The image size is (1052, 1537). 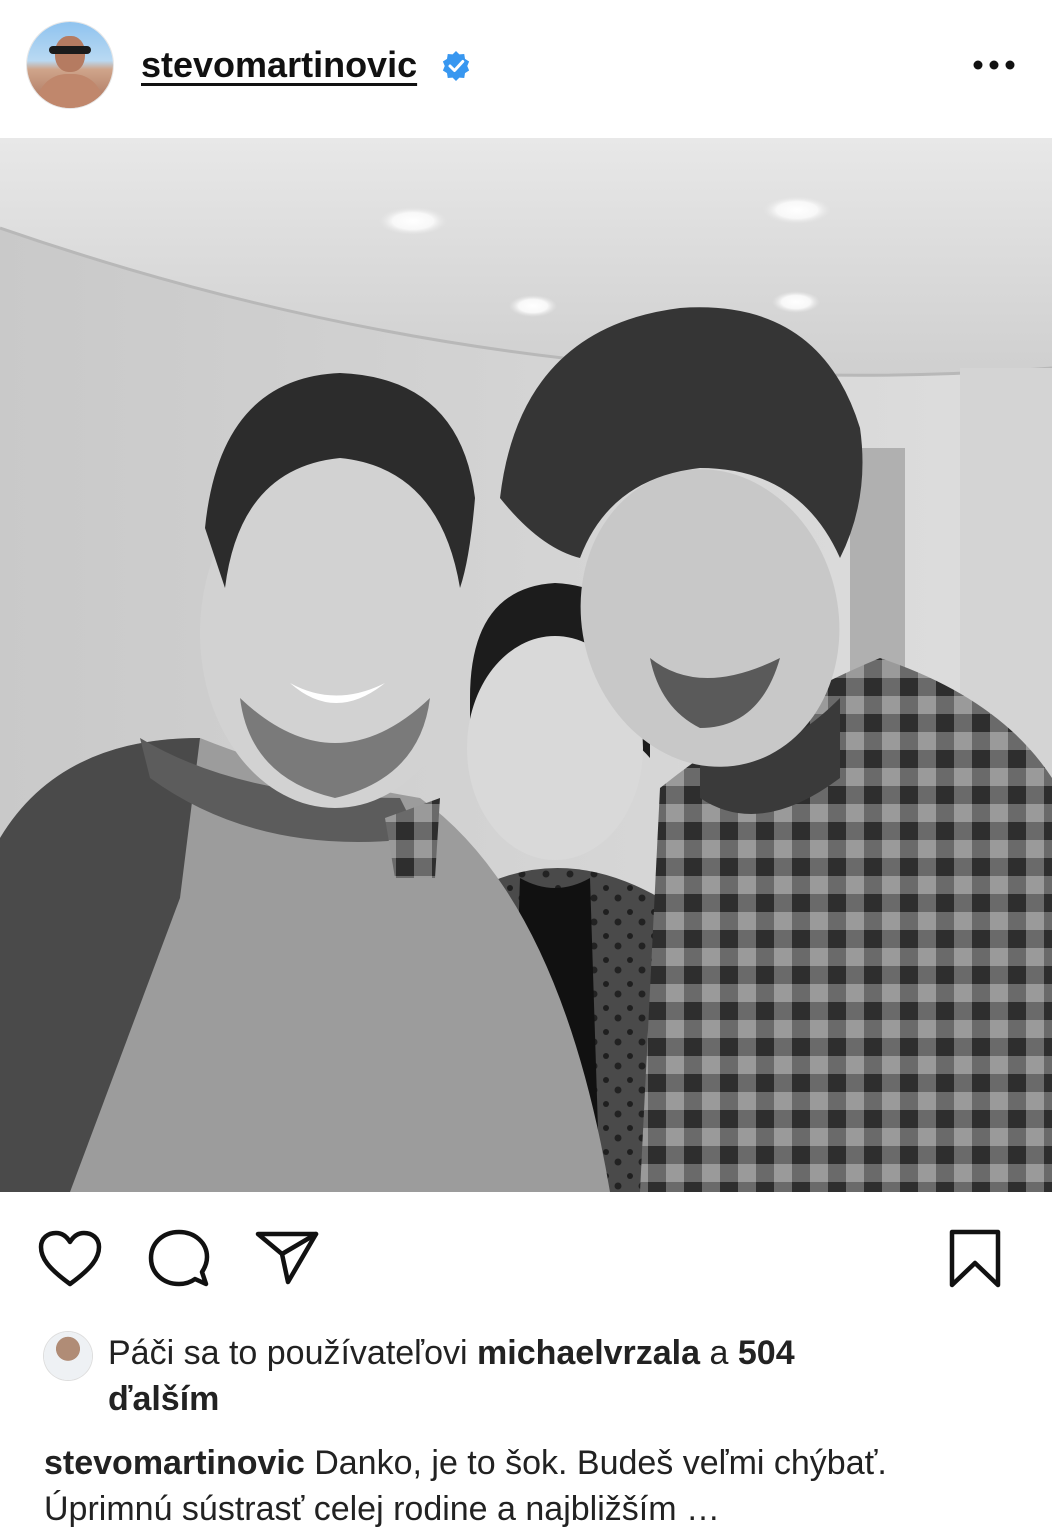 I want to click on user-avatar, so click(x=70, y=65).